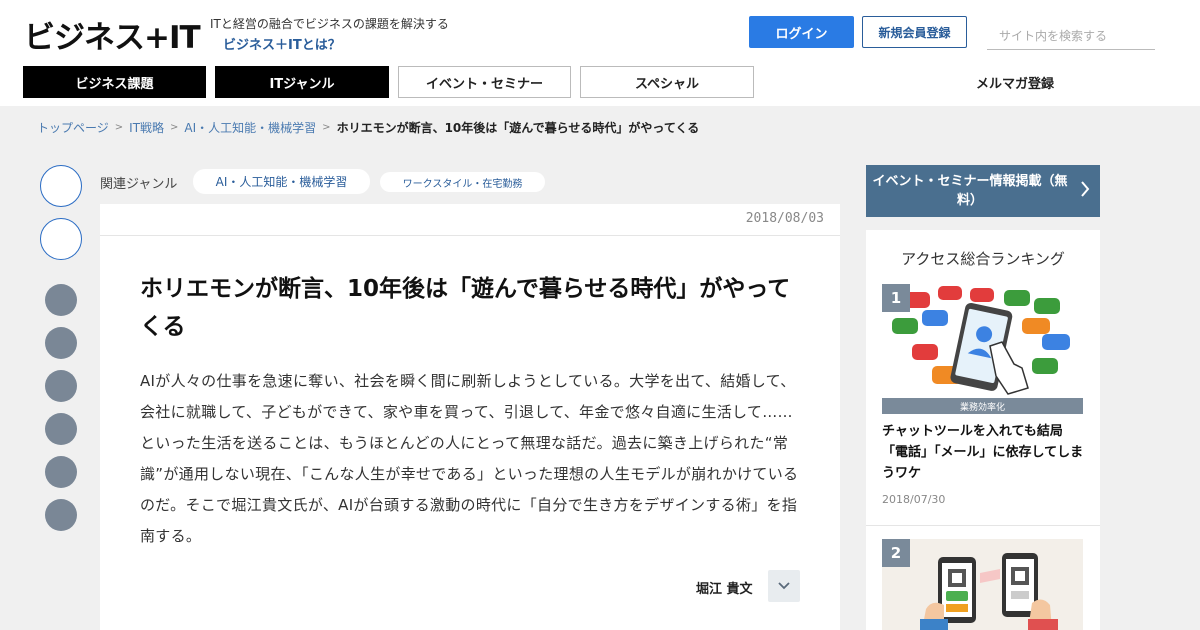 This screenshot has height=630, width=1200. I want to click on chevron-down-icon, so click(784, 586).